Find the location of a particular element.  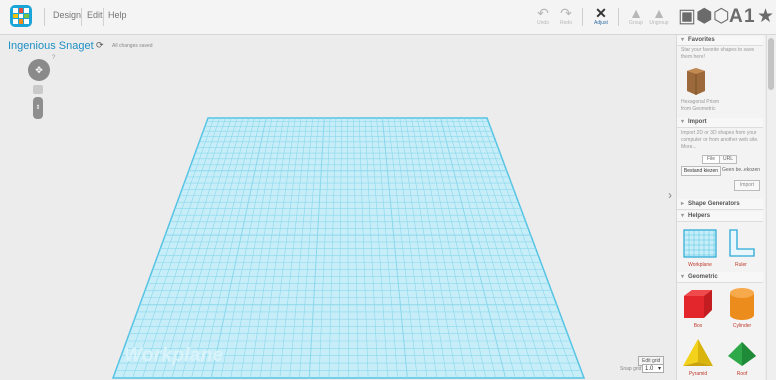

cylinder-label: Cylinder is located at coordinates (742, 326).